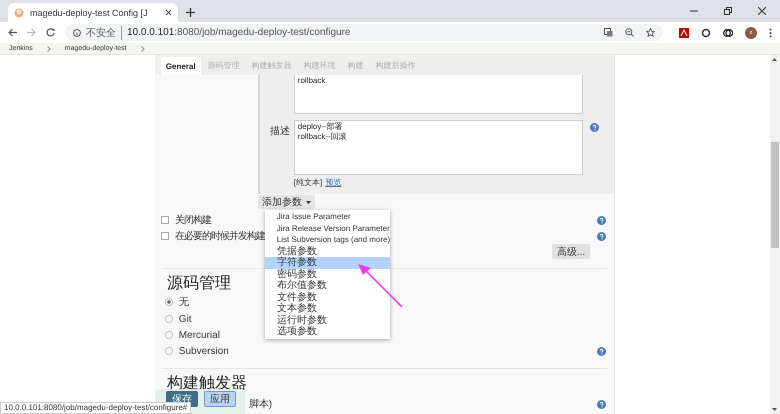  What do you see at coordinates (775, 195) in the screenshot?
I see `scroll-thumb` at bounding box center [775, 195].